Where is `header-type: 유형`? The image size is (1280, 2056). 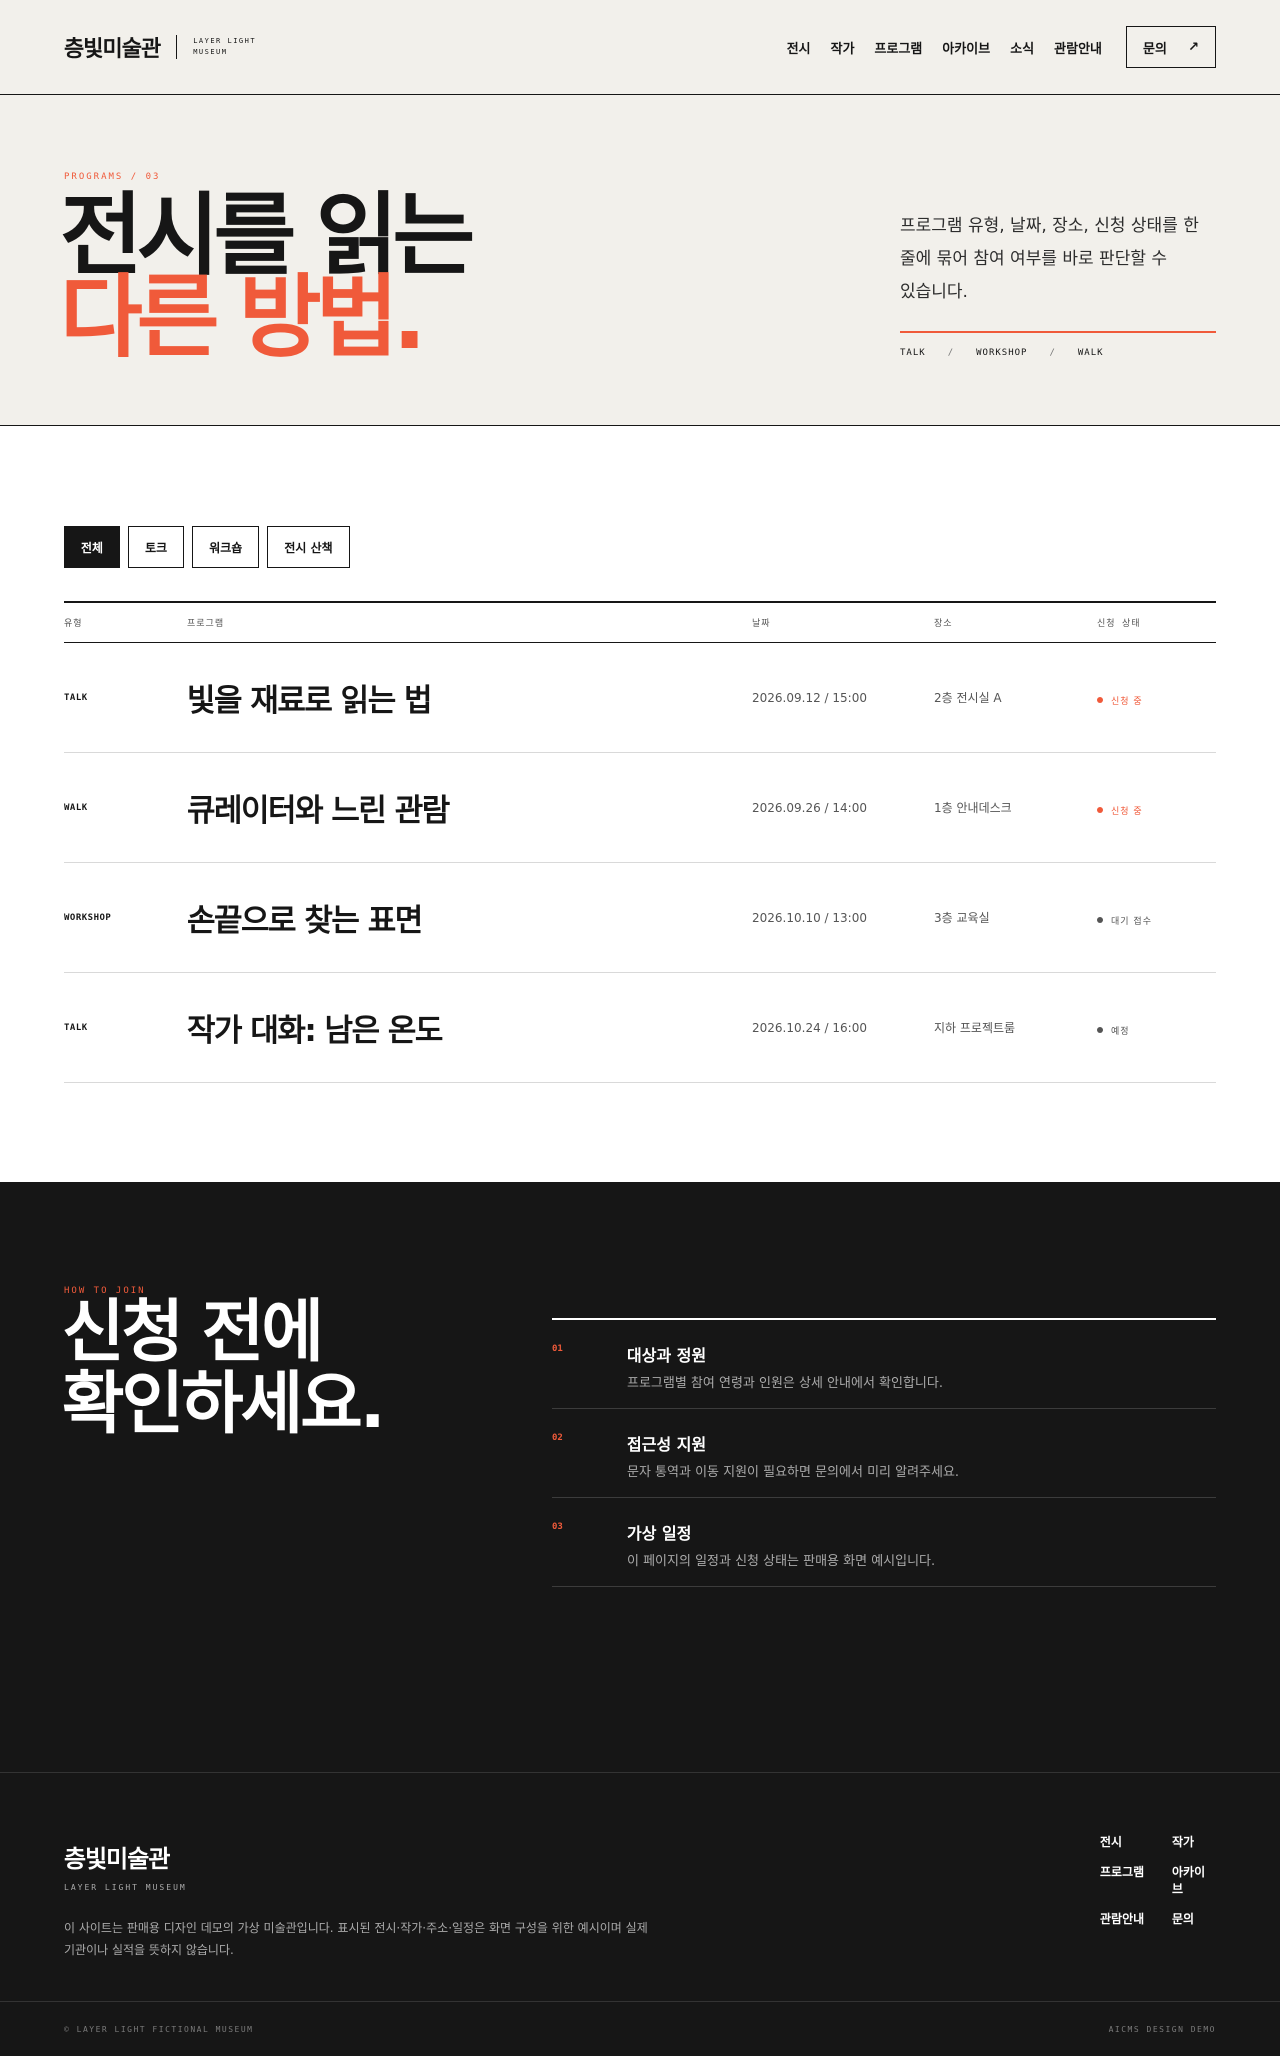
header-type: 유형 is located at coordinates (73, 624).